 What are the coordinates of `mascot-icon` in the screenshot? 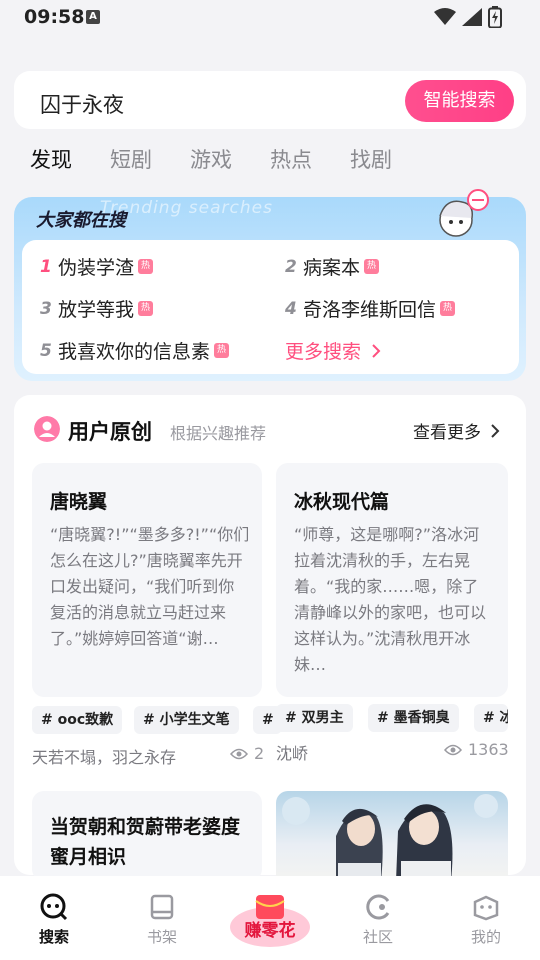 It's located at (464, 213).